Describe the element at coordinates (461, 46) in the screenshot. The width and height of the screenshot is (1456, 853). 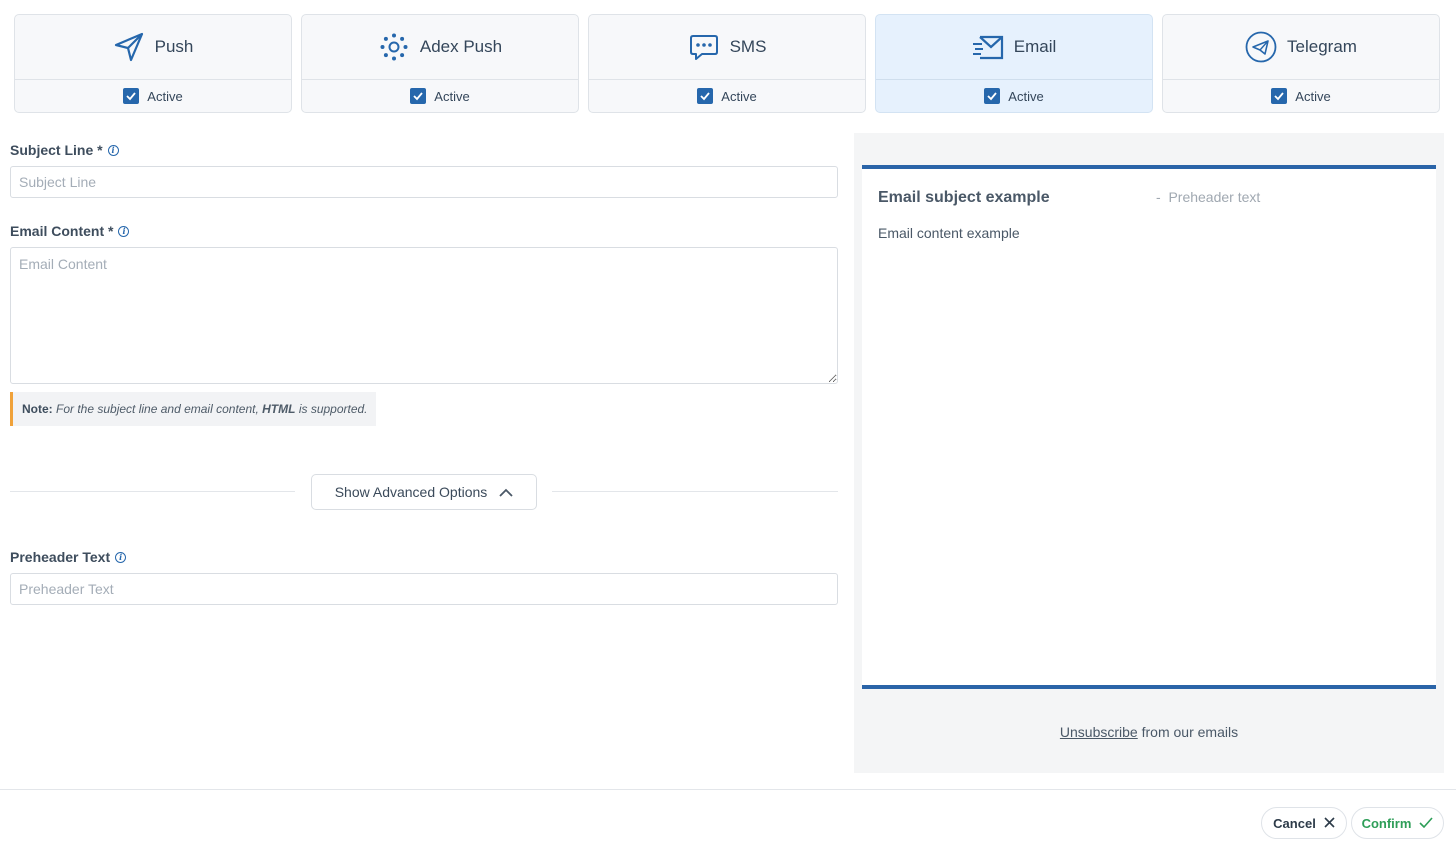
I see `channel-name: Adex Push` at that location.